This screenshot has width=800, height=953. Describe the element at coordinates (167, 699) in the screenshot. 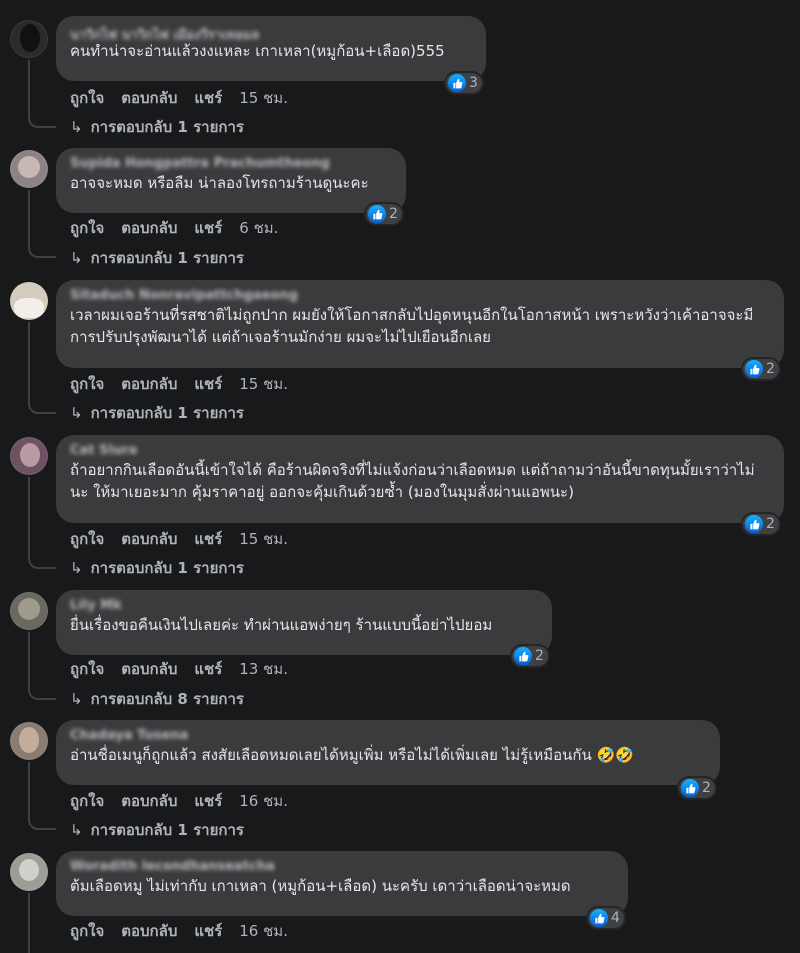

I see `replies-label: การตอบกลับ 8 รายการ` at that location.